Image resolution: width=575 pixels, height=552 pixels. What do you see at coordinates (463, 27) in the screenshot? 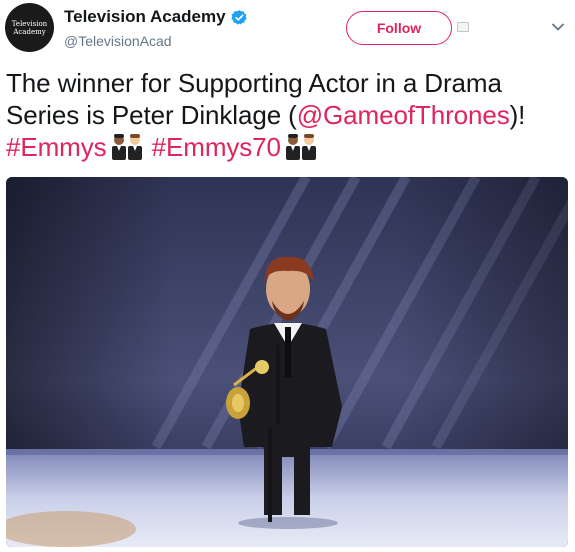
I see `tweet-card-icon` at bounding box center [463, 27].